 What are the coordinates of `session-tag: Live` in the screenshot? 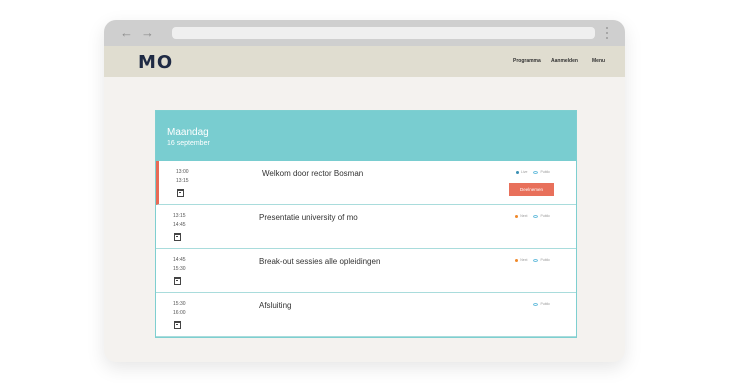 It's located at (521, 172).